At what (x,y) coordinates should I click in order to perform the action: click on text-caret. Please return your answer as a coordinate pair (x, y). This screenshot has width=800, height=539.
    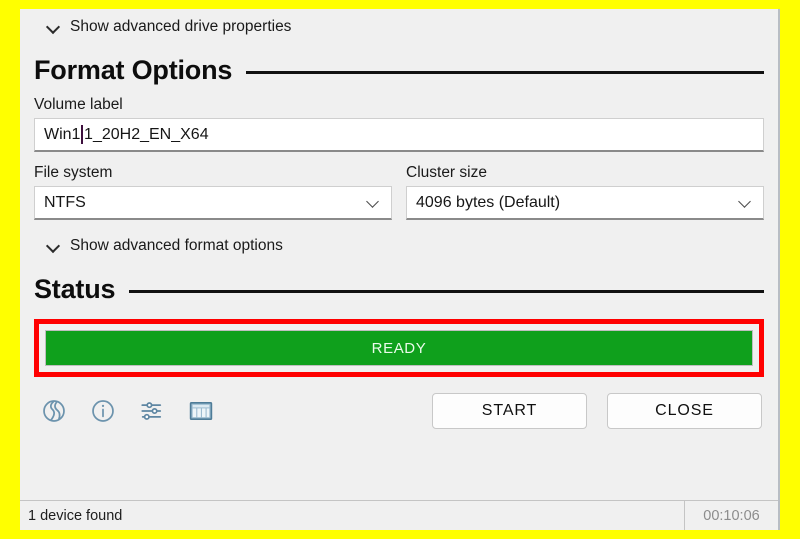
    Looking at the image, I should click on (82, 134).